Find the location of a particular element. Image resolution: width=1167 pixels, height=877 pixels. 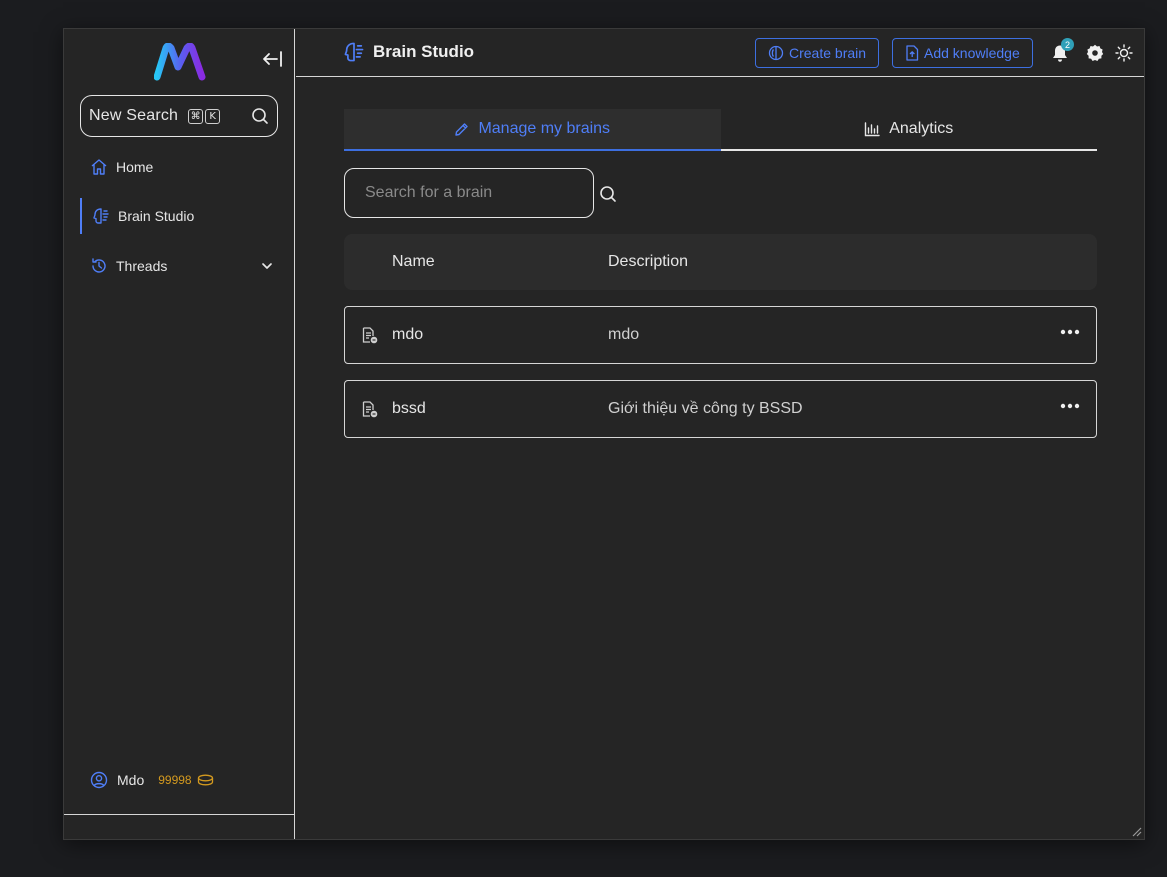

user-icon is located at coordinates (99, 780).